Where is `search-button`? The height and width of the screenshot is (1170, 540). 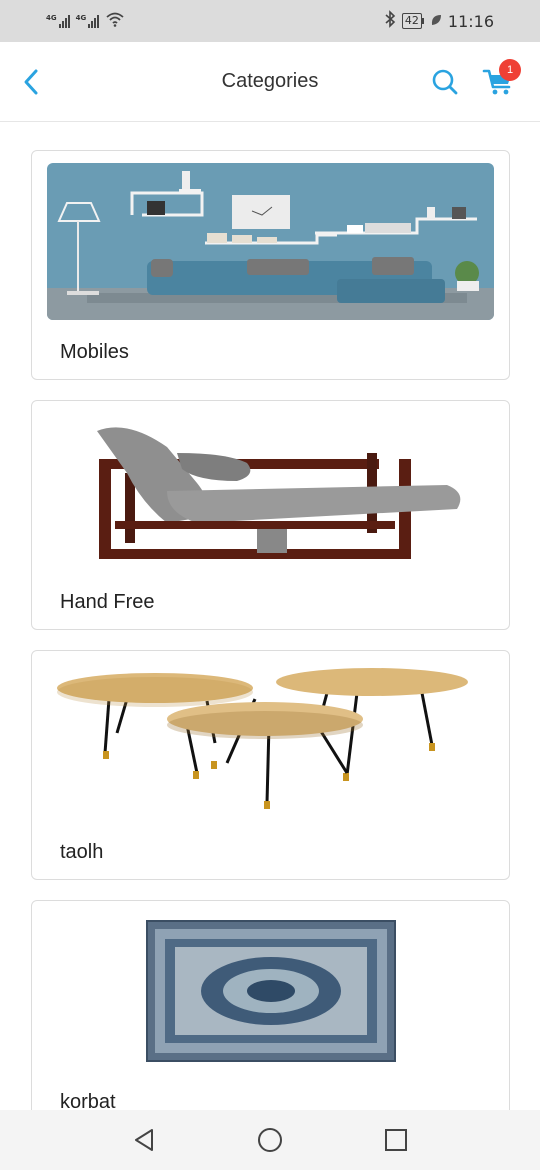
search-button is located at coordinates (445, 82).